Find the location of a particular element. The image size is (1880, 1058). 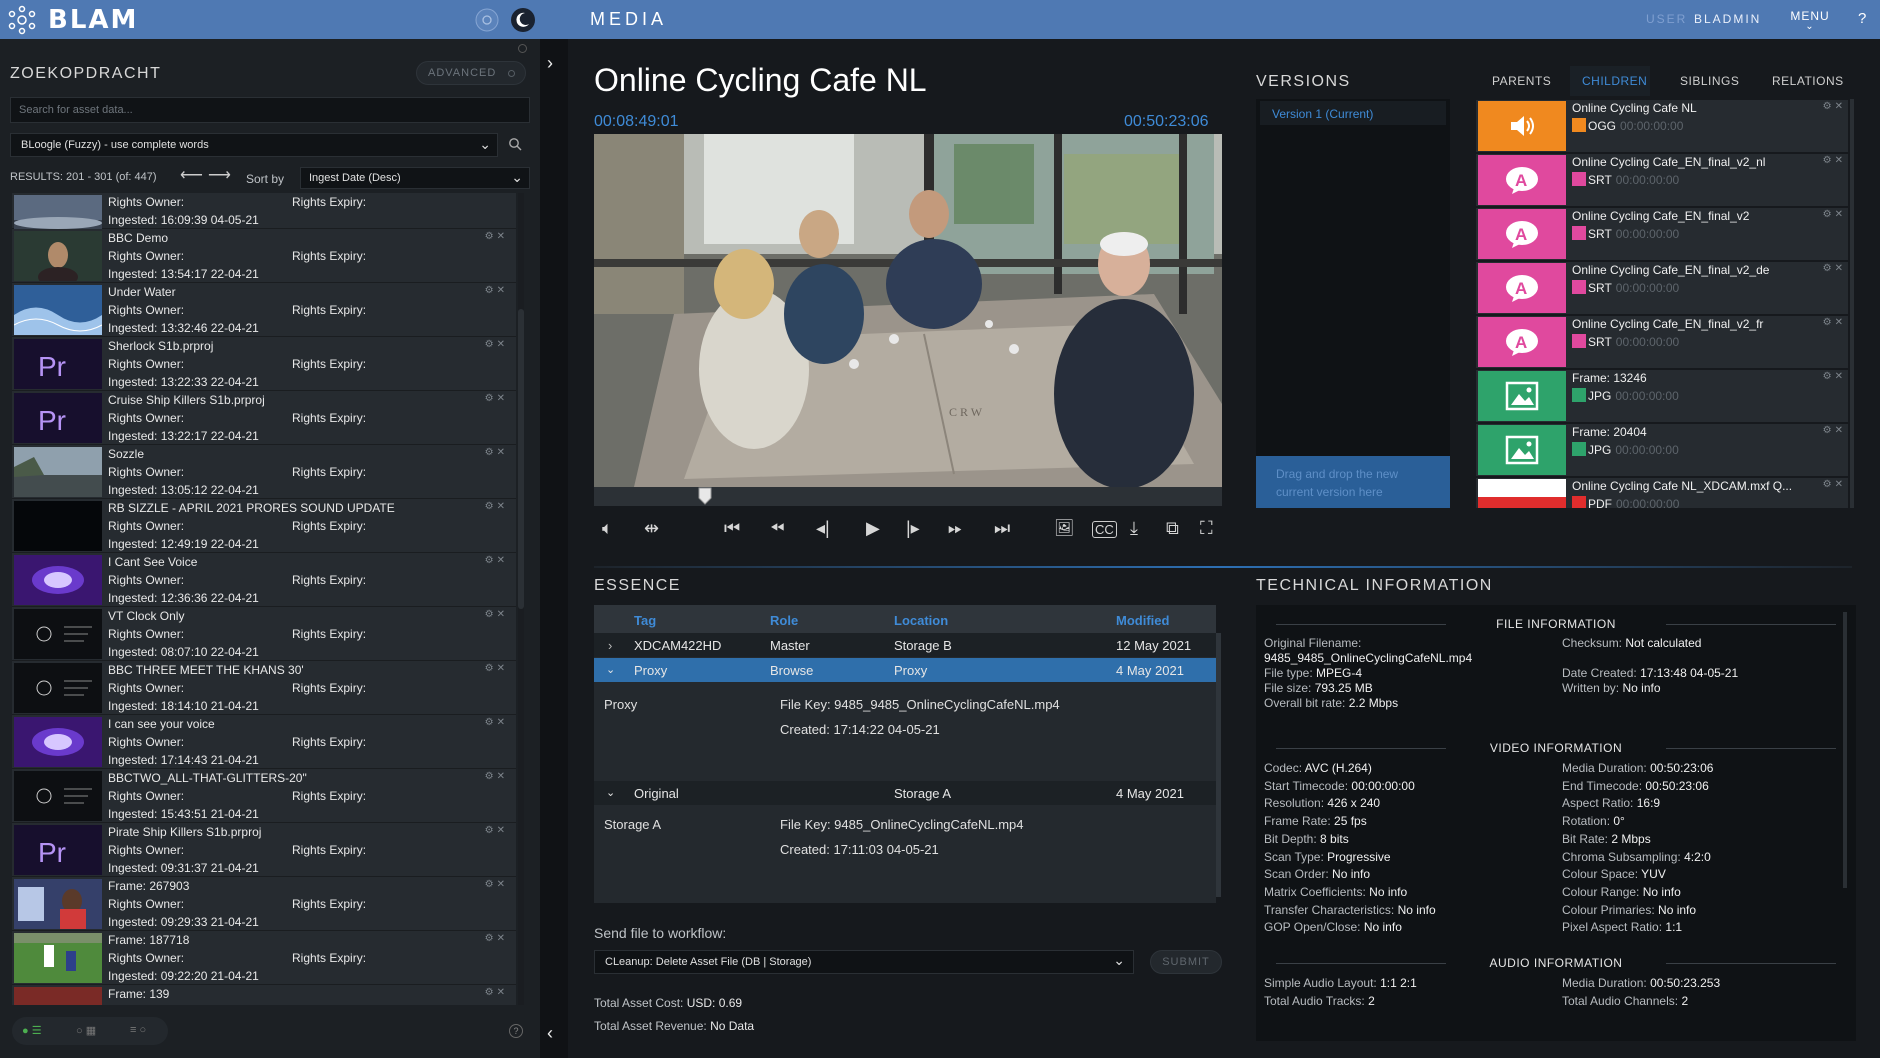

popout-icon: ⧉ is located at coordinates (1172, 528).